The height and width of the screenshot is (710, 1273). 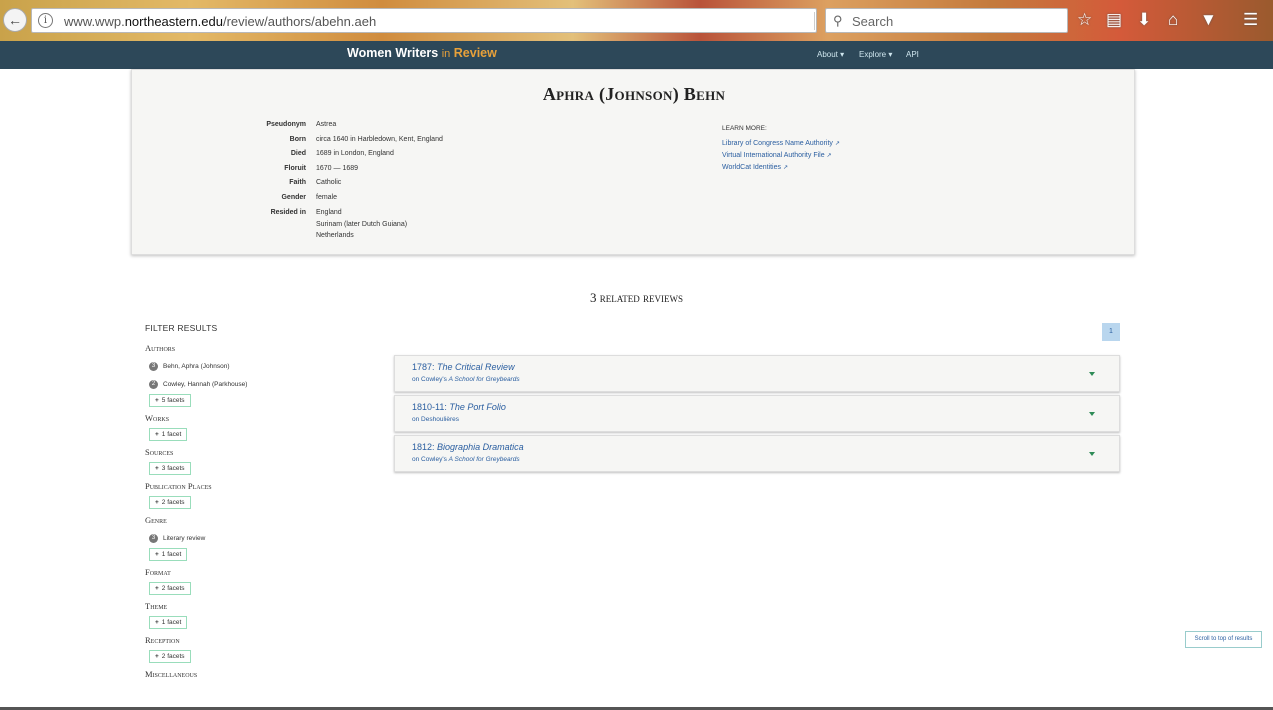 What do you see at coordinates (830, 54) in the screenshot?
I see `nav-about: About ▾` at bounding box center [830, 54].